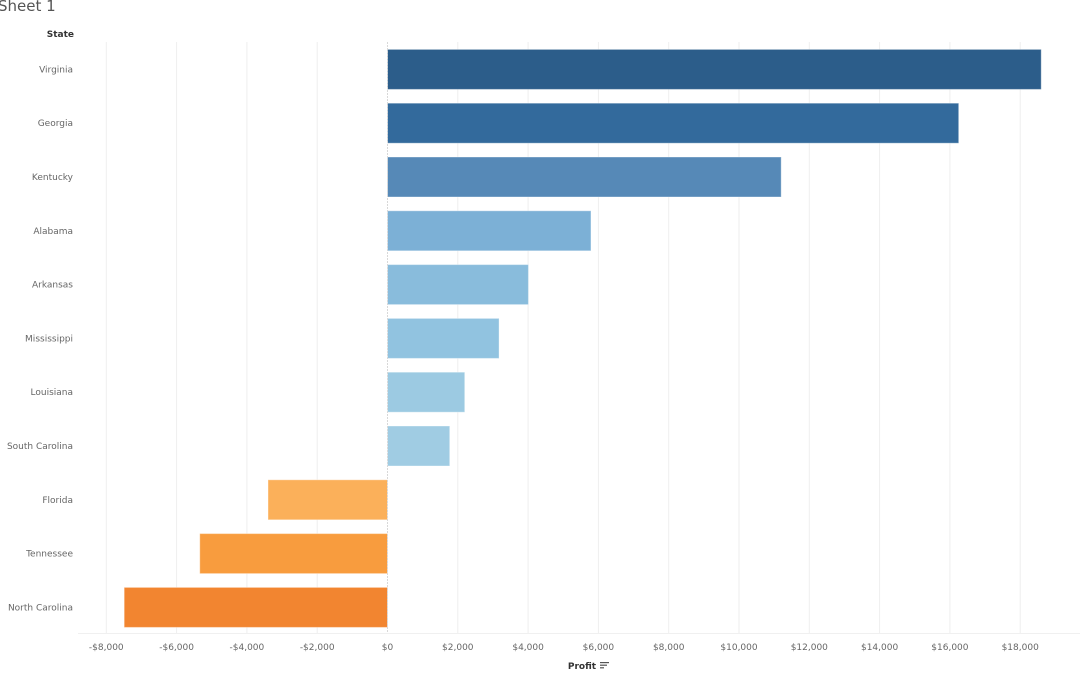 Image resolution: width=1080 pixels, height=675 pixels. I want to click on row-label: Georgia, so click(55, 124).